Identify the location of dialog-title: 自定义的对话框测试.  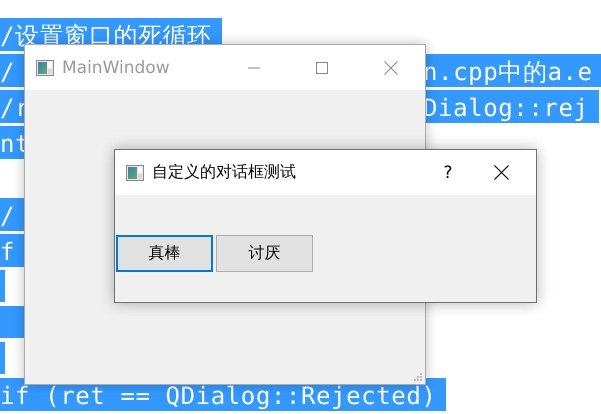
(224, 172).